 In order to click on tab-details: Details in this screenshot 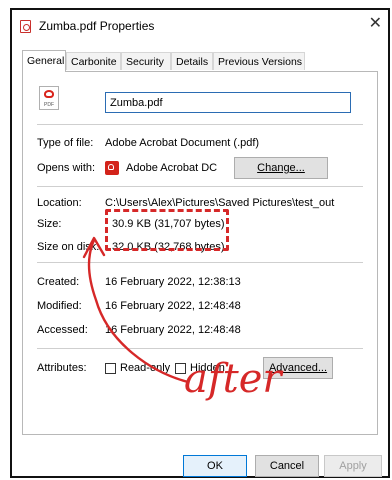, I will do `click(192, 61)`.